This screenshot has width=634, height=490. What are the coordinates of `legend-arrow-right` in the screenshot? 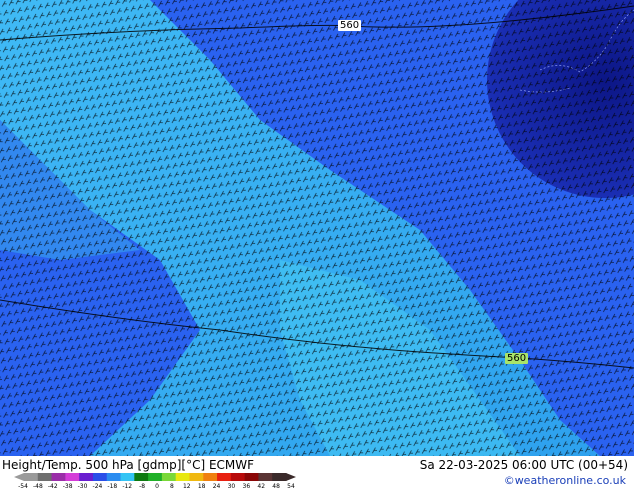 It's located at (291, 477).